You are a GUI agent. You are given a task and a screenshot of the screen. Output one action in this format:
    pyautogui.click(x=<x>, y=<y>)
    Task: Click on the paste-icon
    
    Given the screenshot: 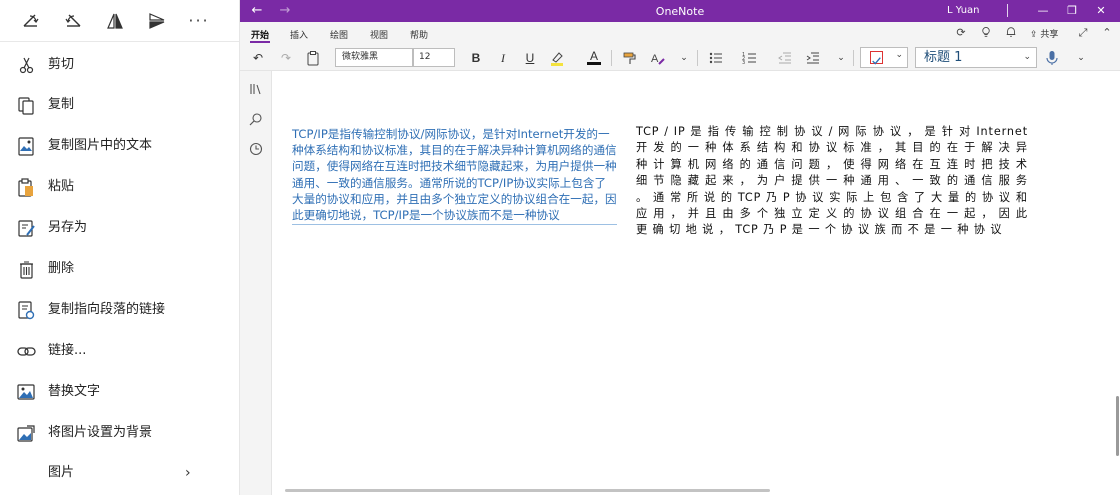 What is the action you would take?
    pyautogui.click(x=26, y=187)
    